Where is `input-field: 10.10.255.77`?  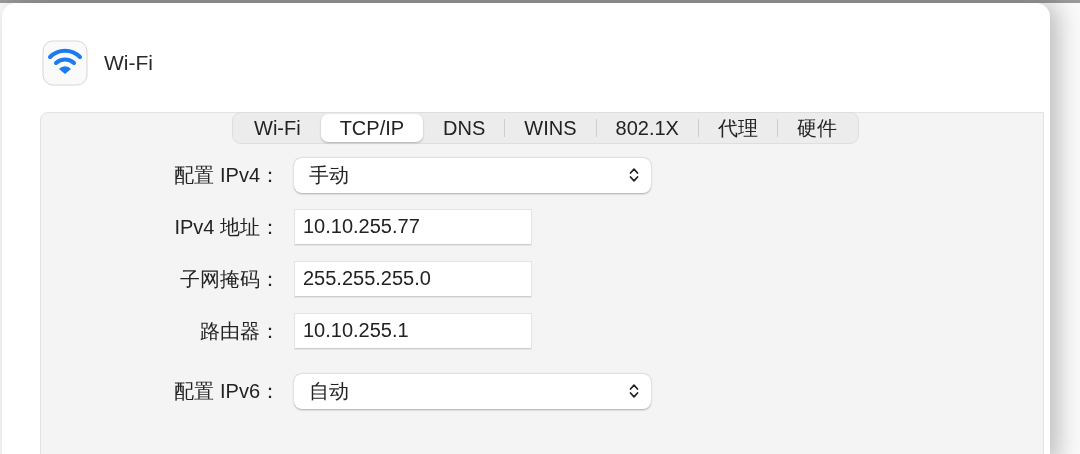
input-field: 10.10.255.77 is located at coordinates (413, 227).